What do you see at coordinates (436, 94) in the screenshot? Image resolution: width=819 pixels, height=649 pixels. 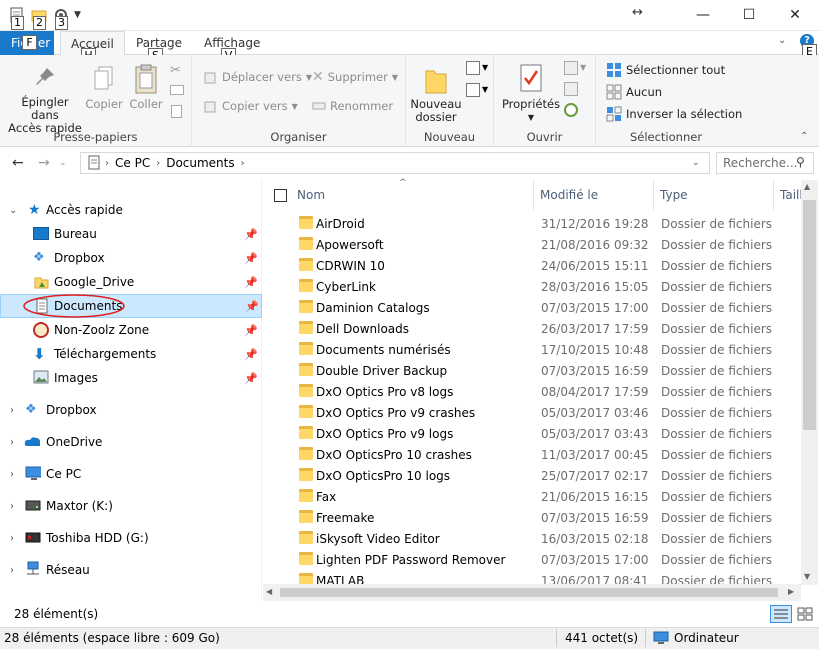 I see `new-folder-button: Nouveau dossier` at bounding box center [436, 94].